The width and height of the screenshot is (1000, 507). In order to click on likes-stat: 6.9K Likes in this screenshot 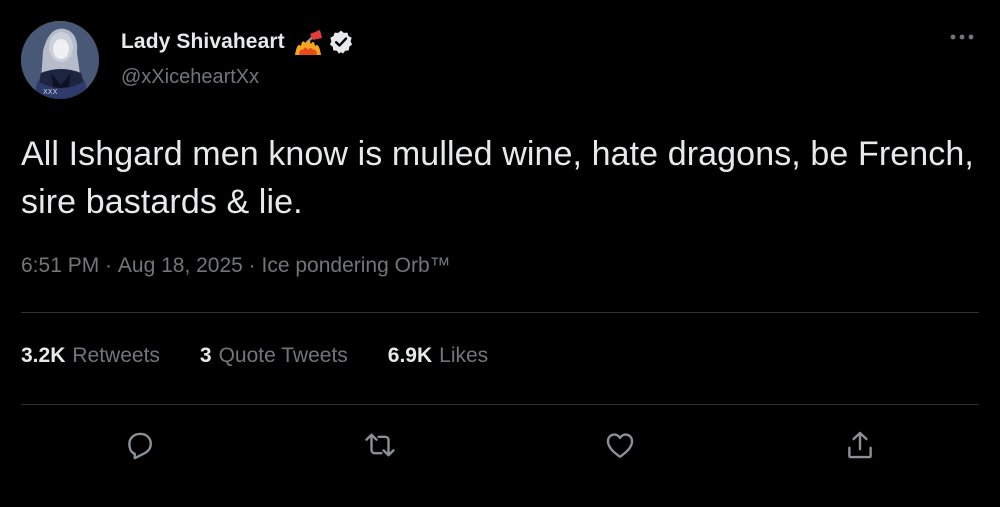, I will do `click(438, 356)`.